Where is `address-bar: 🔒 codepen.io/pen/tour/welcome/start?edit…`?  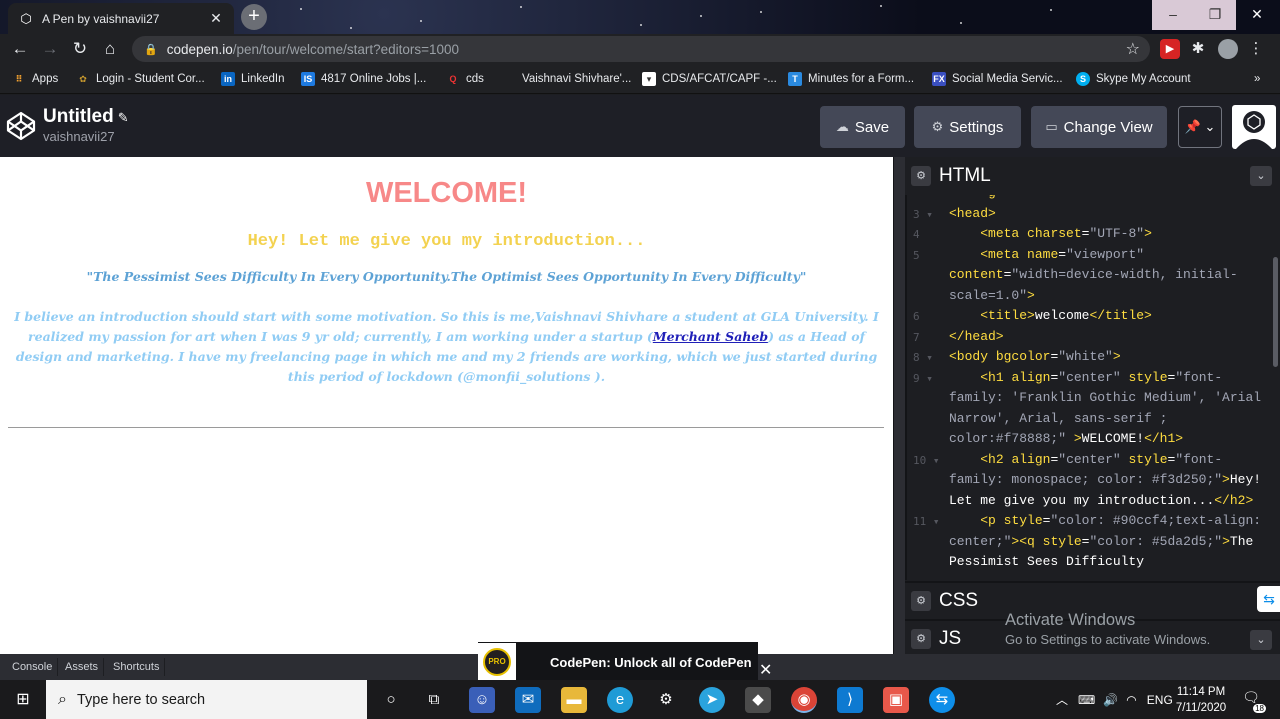
address-bar: 🔒 codepen.io/pen/tour/welcome/start?edit… is located at coordinates (641, 49).